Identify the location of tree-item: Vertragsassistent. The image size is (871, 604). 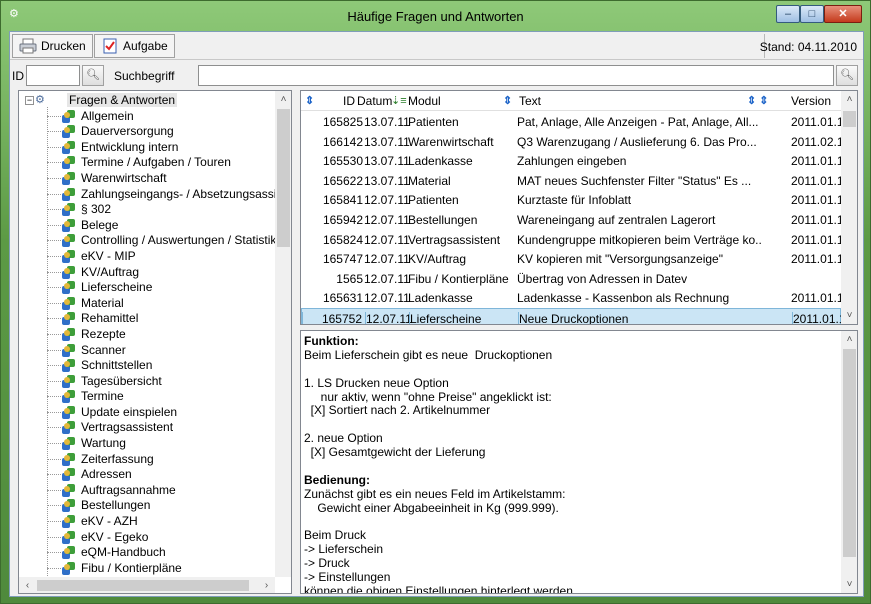
(147, 428).